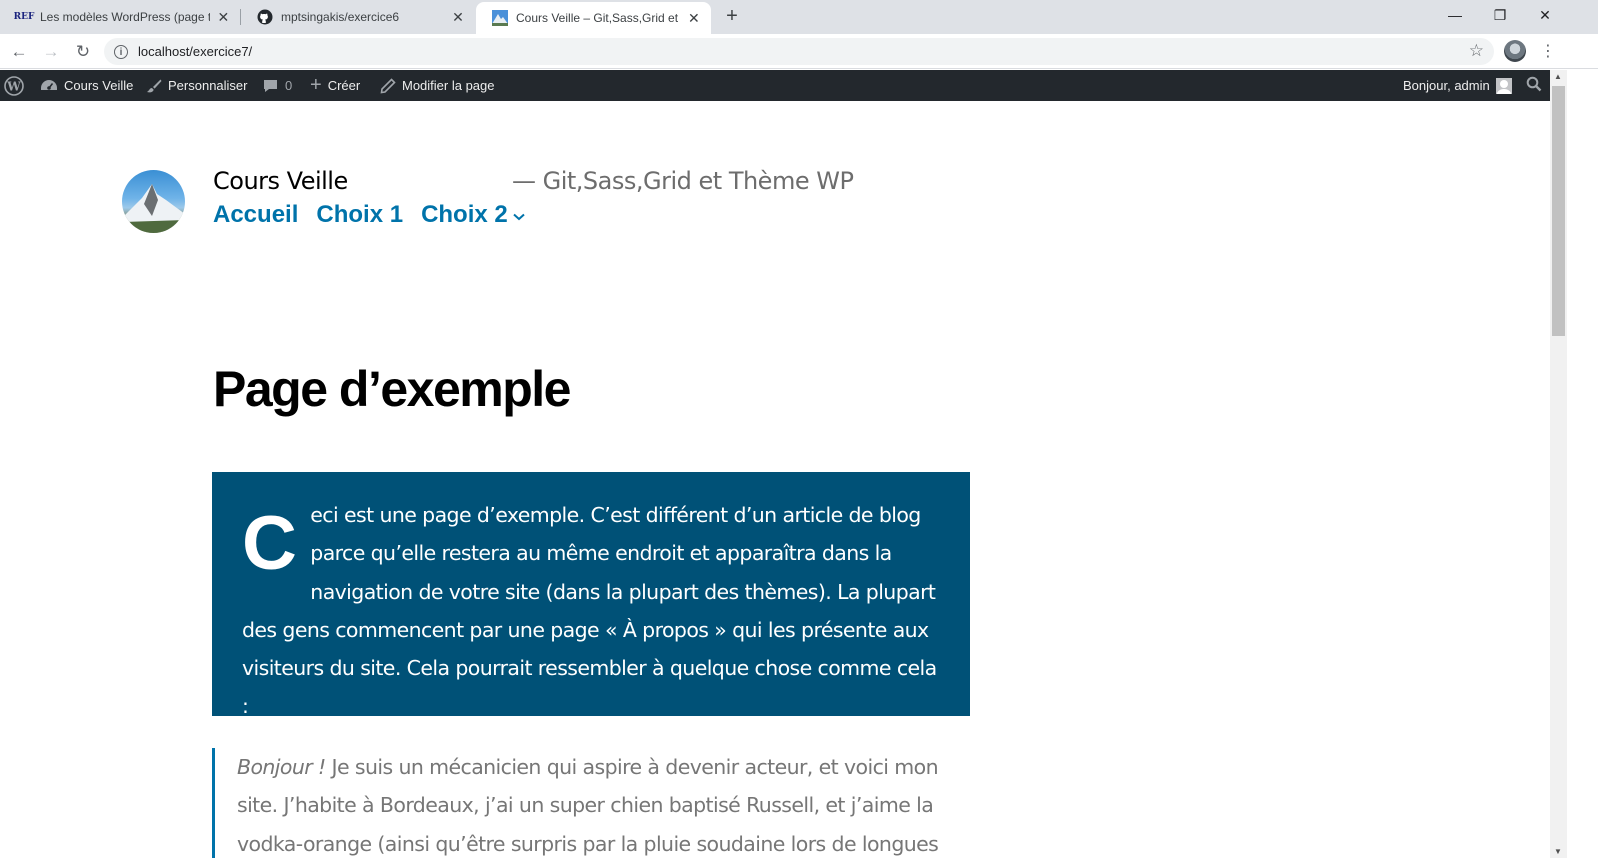 This screenshot has width=1598, height=858. What do you see at coordinates (359, 215) in the screenshot?
I see `menu-item-choix-1: Choix 1` at bounding box center [359, 215].